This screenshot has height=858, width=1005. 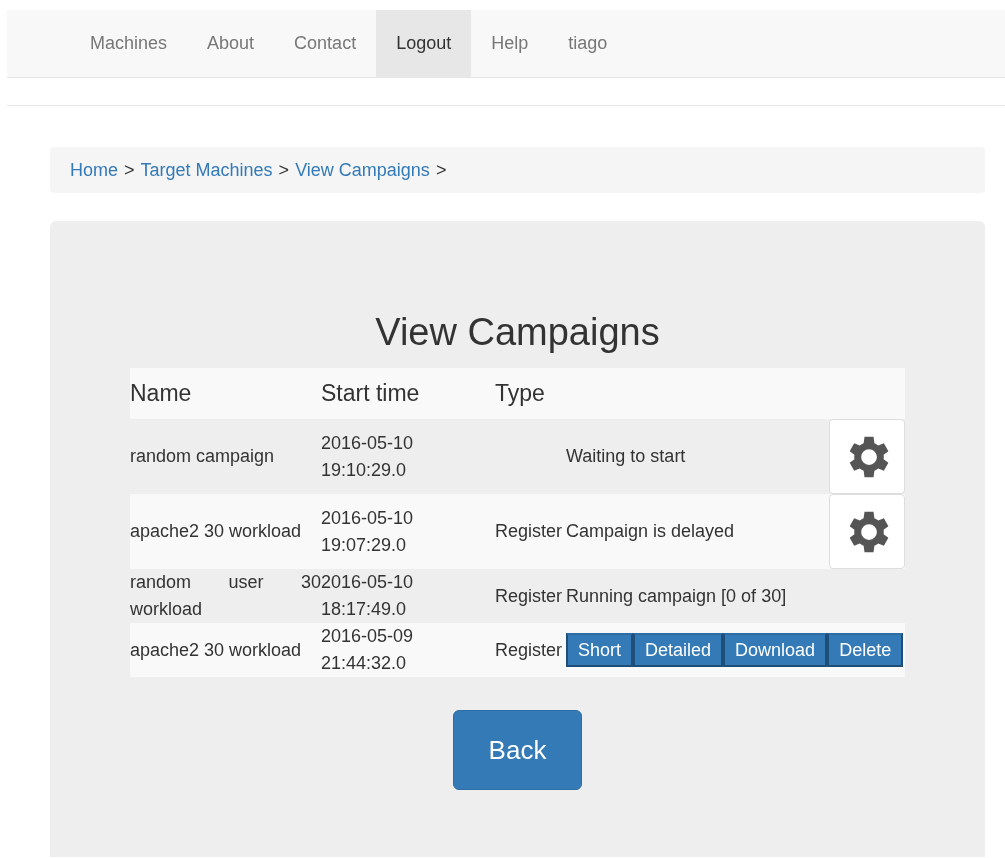 I want to click on column-header: Name, so click(x=225, y=393).